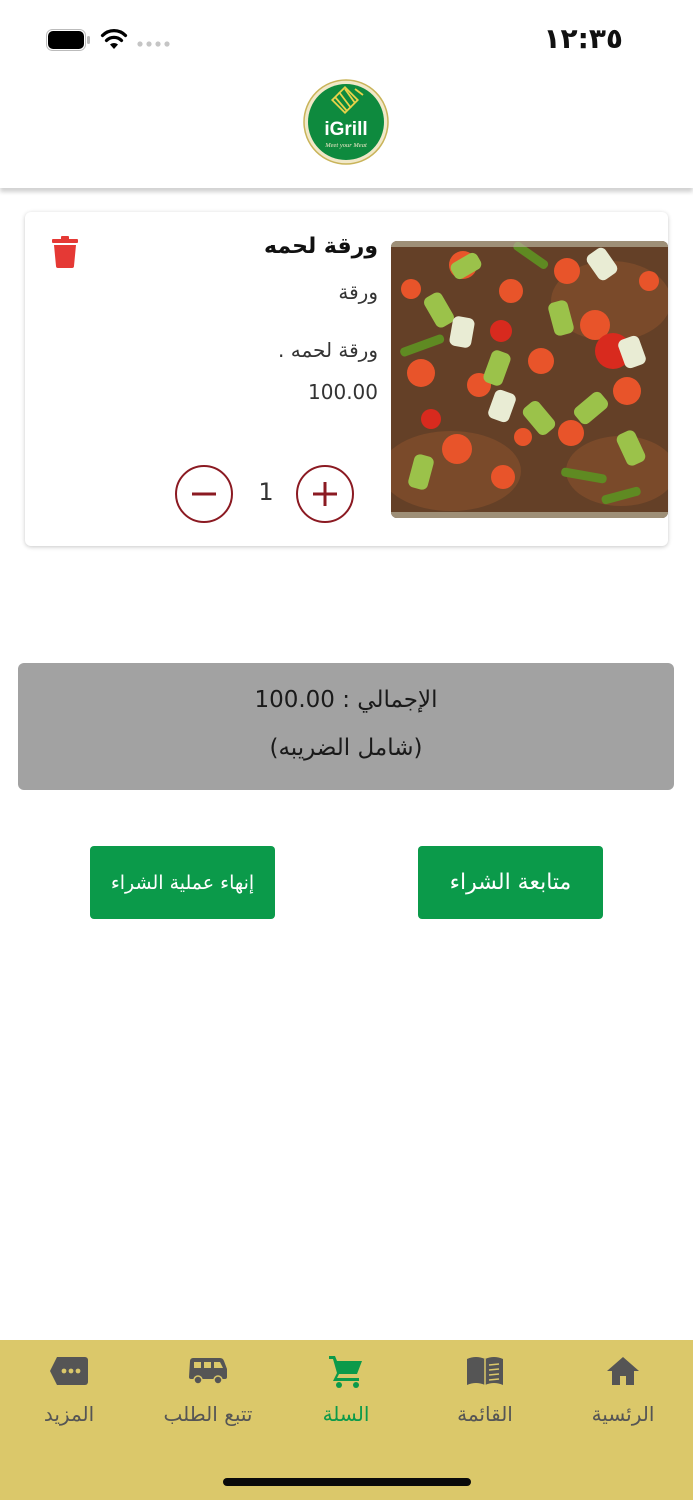  I want to click on tab-more-label: المزيد, so click(69, 1414).